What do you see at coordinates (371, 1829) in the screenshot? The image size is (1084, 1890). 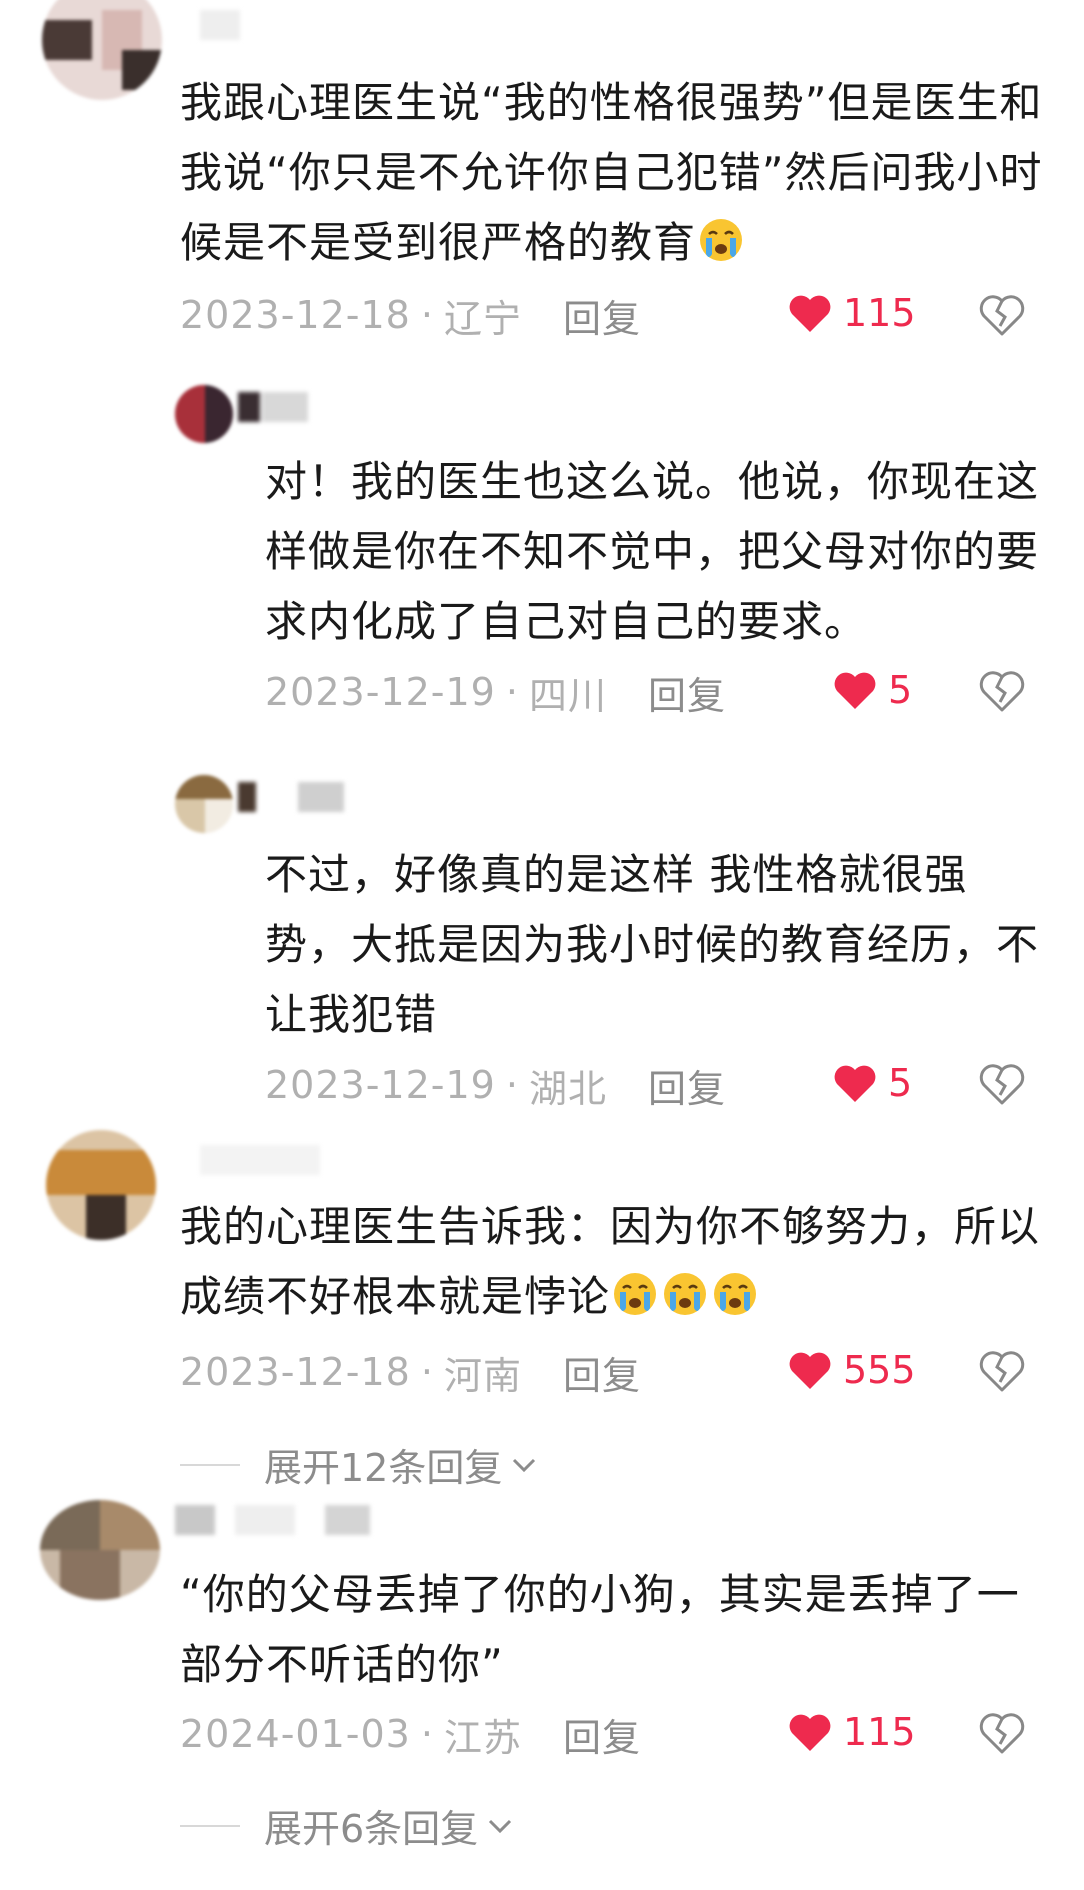 I see `expand-replies-label: 展开6条回复` at bounding box center [371, 1829].